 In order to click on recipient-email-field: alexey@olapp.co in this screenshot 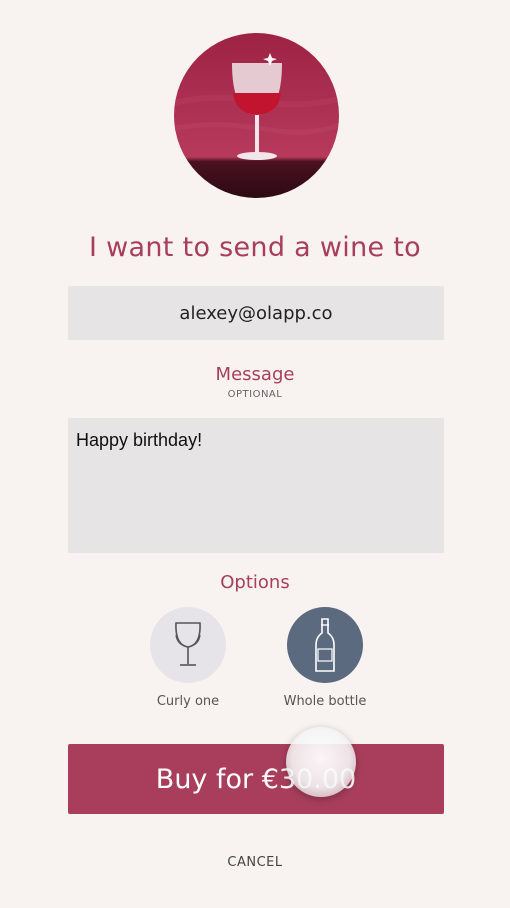, I will do `click(256, 313)`.